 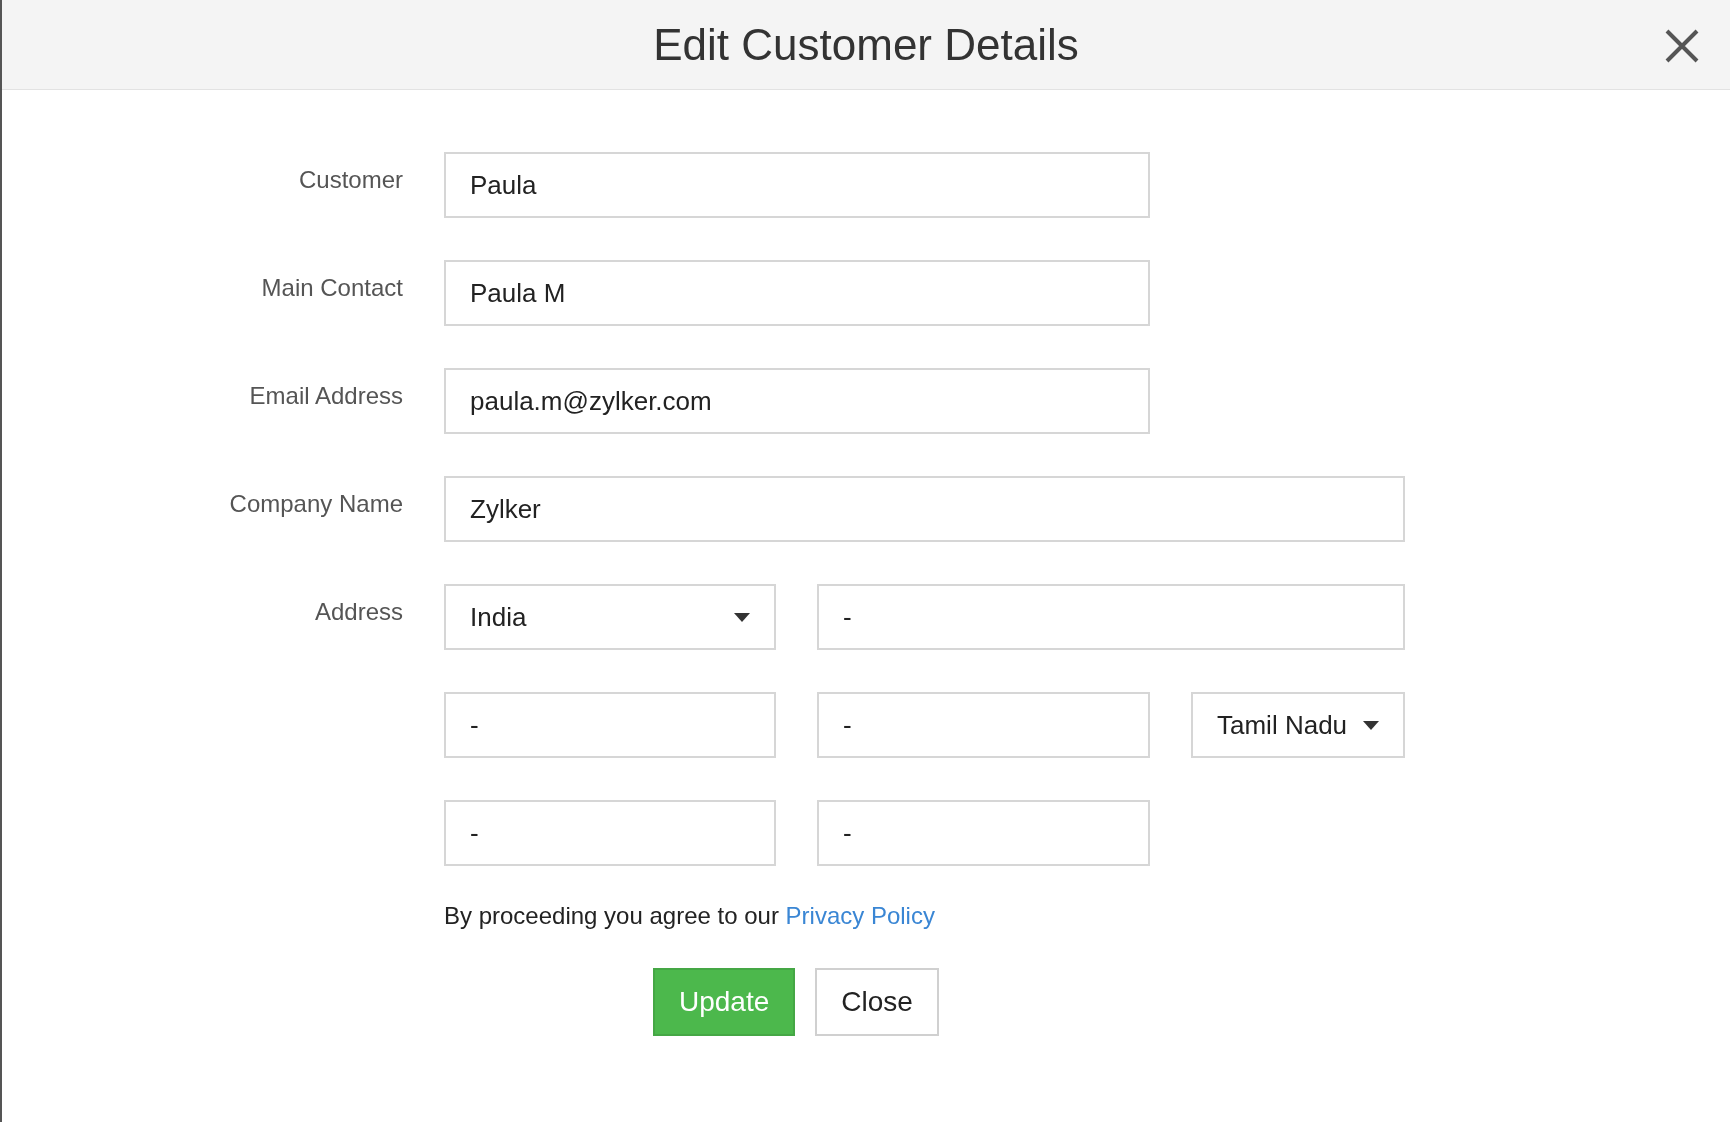 What do you see at coordinates (860, 915) in the screenshot?
I see `privacy-policy-link: Privacy Policy` at bounding box center [860, 915].